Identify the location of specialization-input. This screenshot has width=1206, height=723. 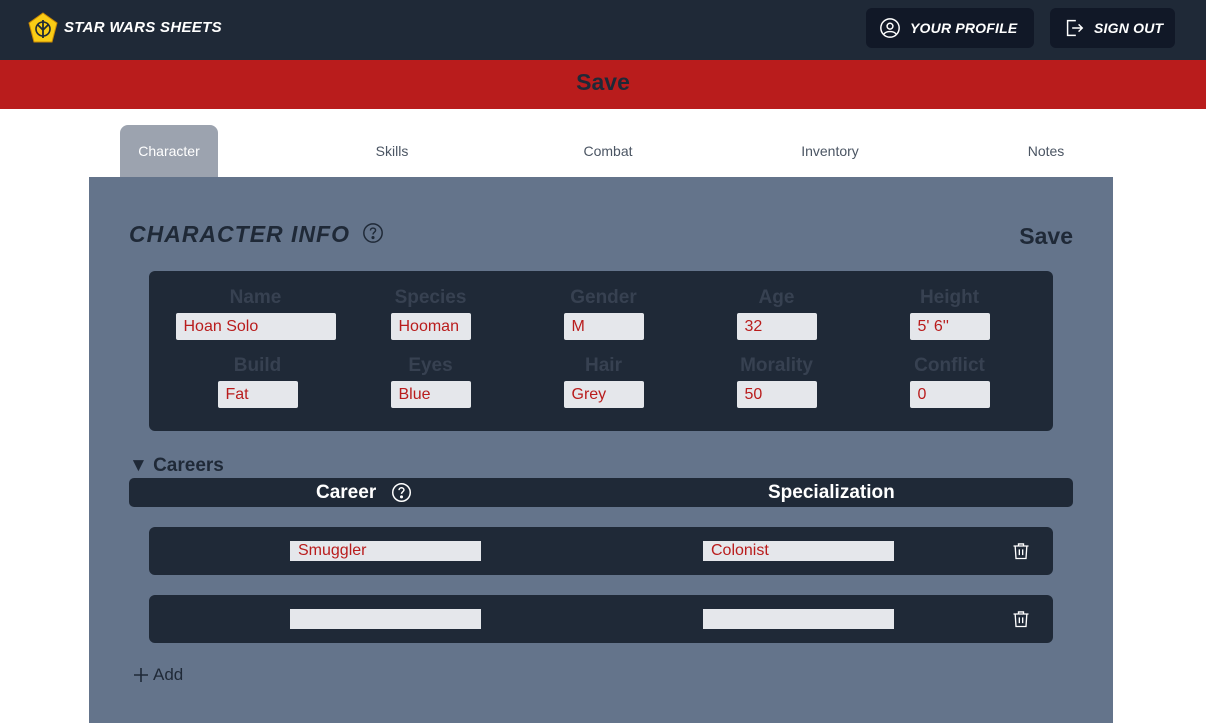
(798, 619).